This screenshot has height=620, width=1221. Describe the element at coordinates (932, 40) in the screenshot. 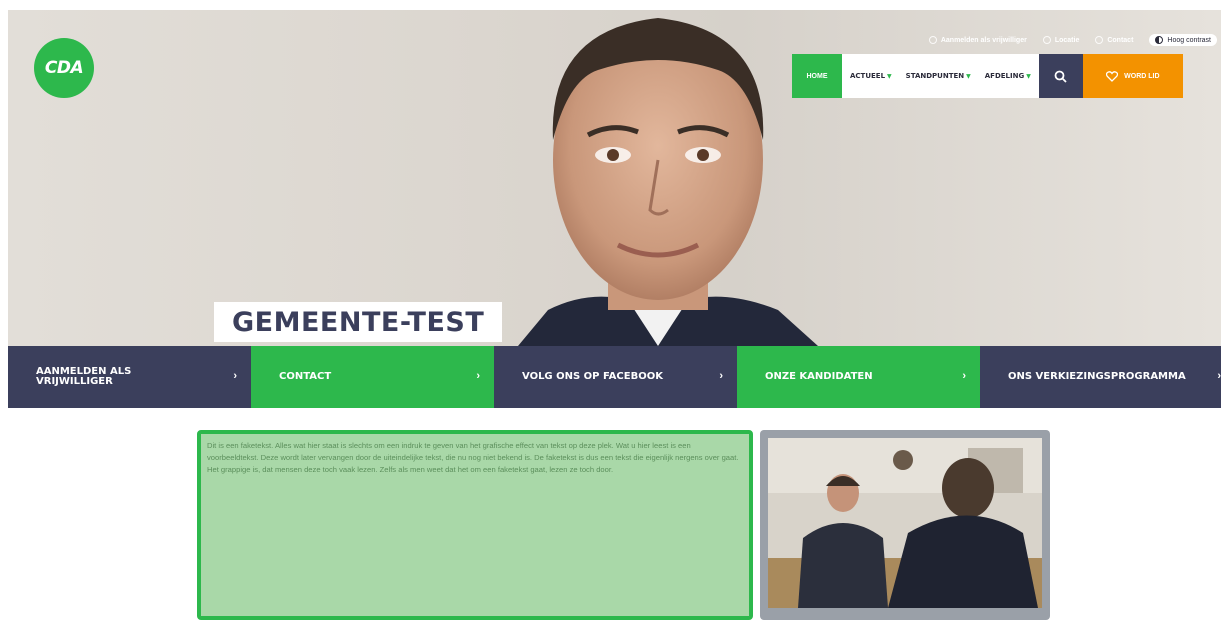

I see `person-icon` at that location.